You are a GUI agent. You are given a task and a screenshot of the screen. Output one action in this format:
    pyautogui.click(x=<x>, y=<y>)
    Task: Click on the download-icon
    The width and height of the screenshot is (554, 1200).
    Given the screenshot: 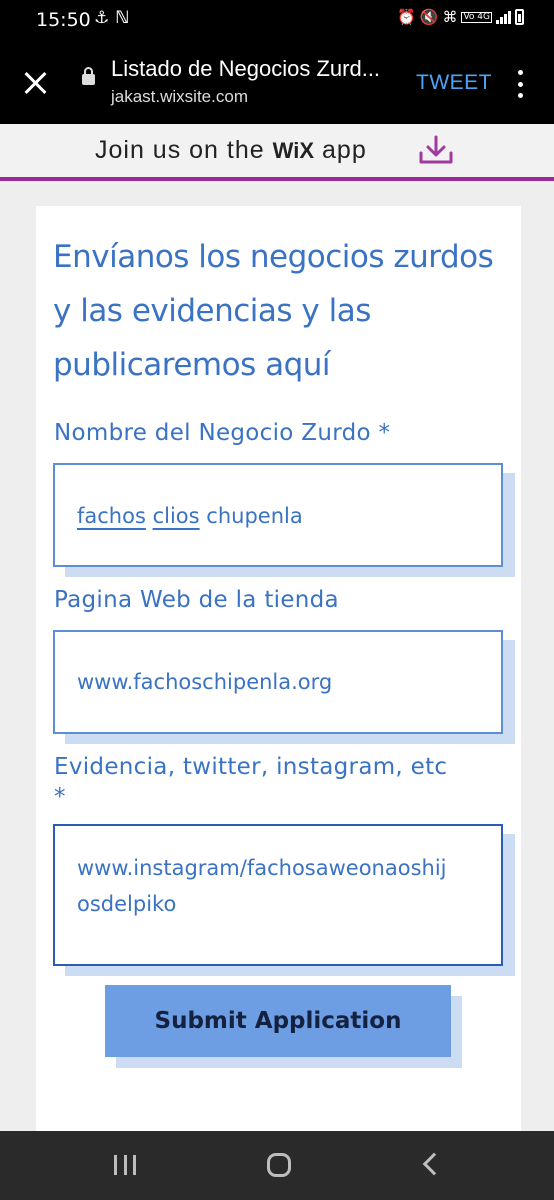 What is the action you would take?
    pyautogui.click(x=436, y=150)
    